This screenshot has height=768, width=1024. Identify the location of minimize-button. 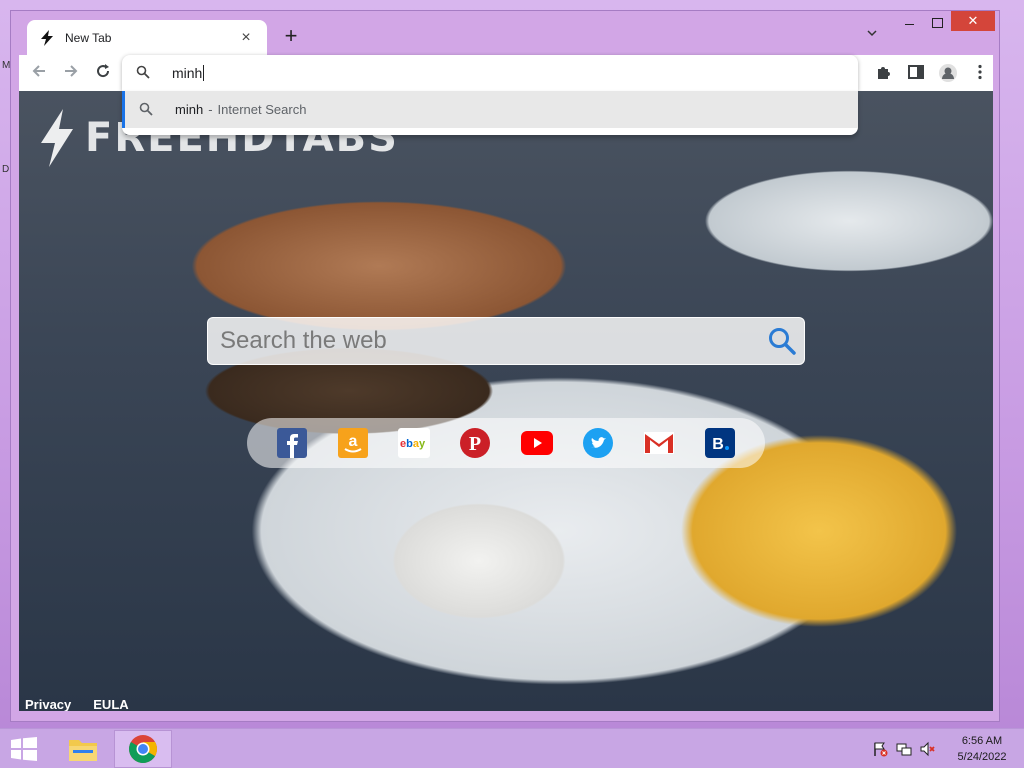
(910, 23).